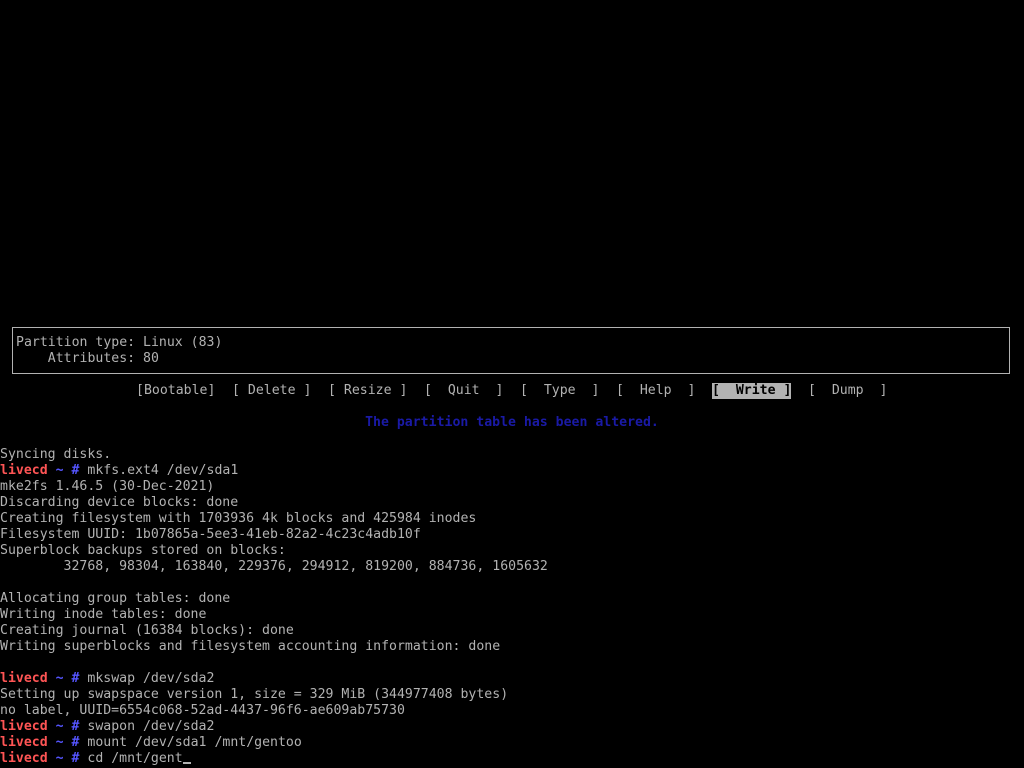  What do you see at coordinates (271, 391) in the screenshot?
I see `menu-delete-button: [ Delete ]` at bounding box center [271, 391].